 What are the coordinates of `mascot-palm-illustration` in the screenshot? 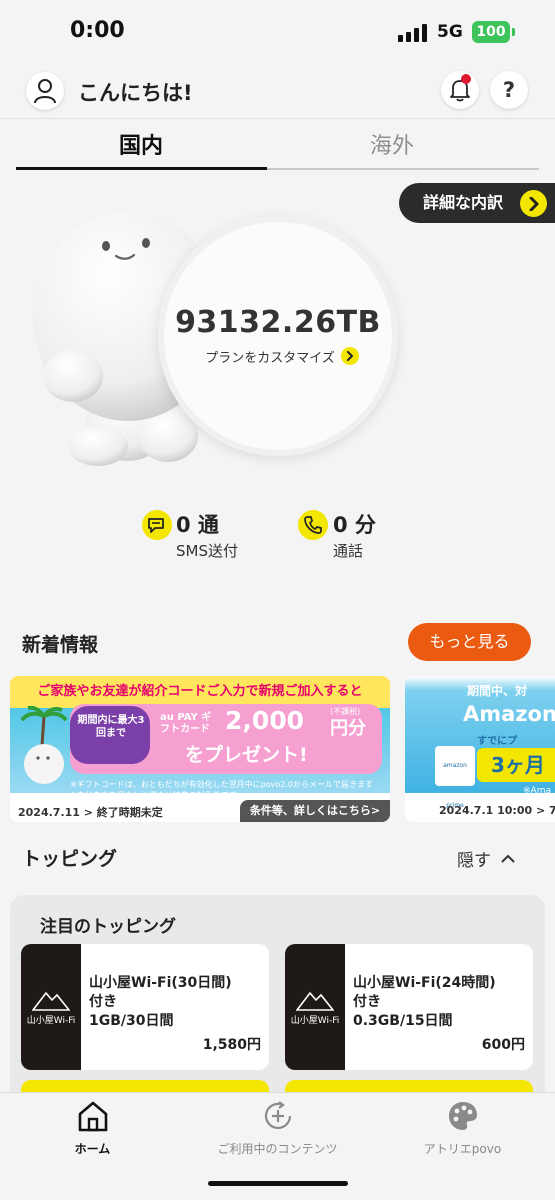 It's located at (44, 745).